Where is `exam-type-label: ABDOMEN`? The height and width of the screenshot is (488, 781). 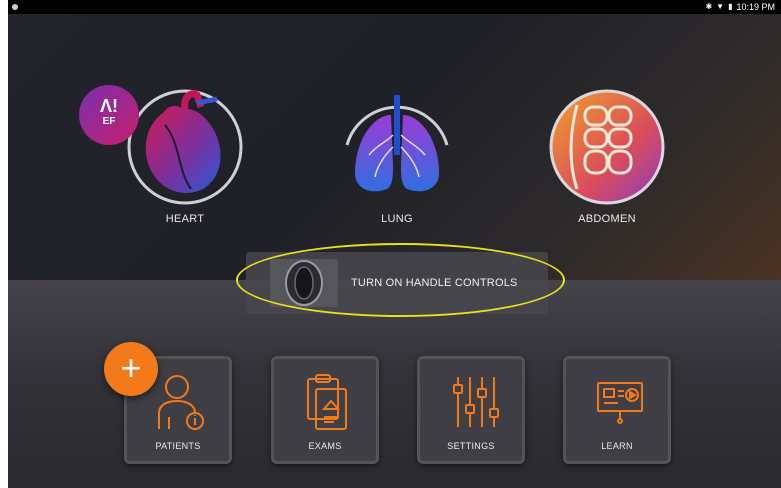 exam-type-label: ABDOMEN is located at coordinates (607, 219).